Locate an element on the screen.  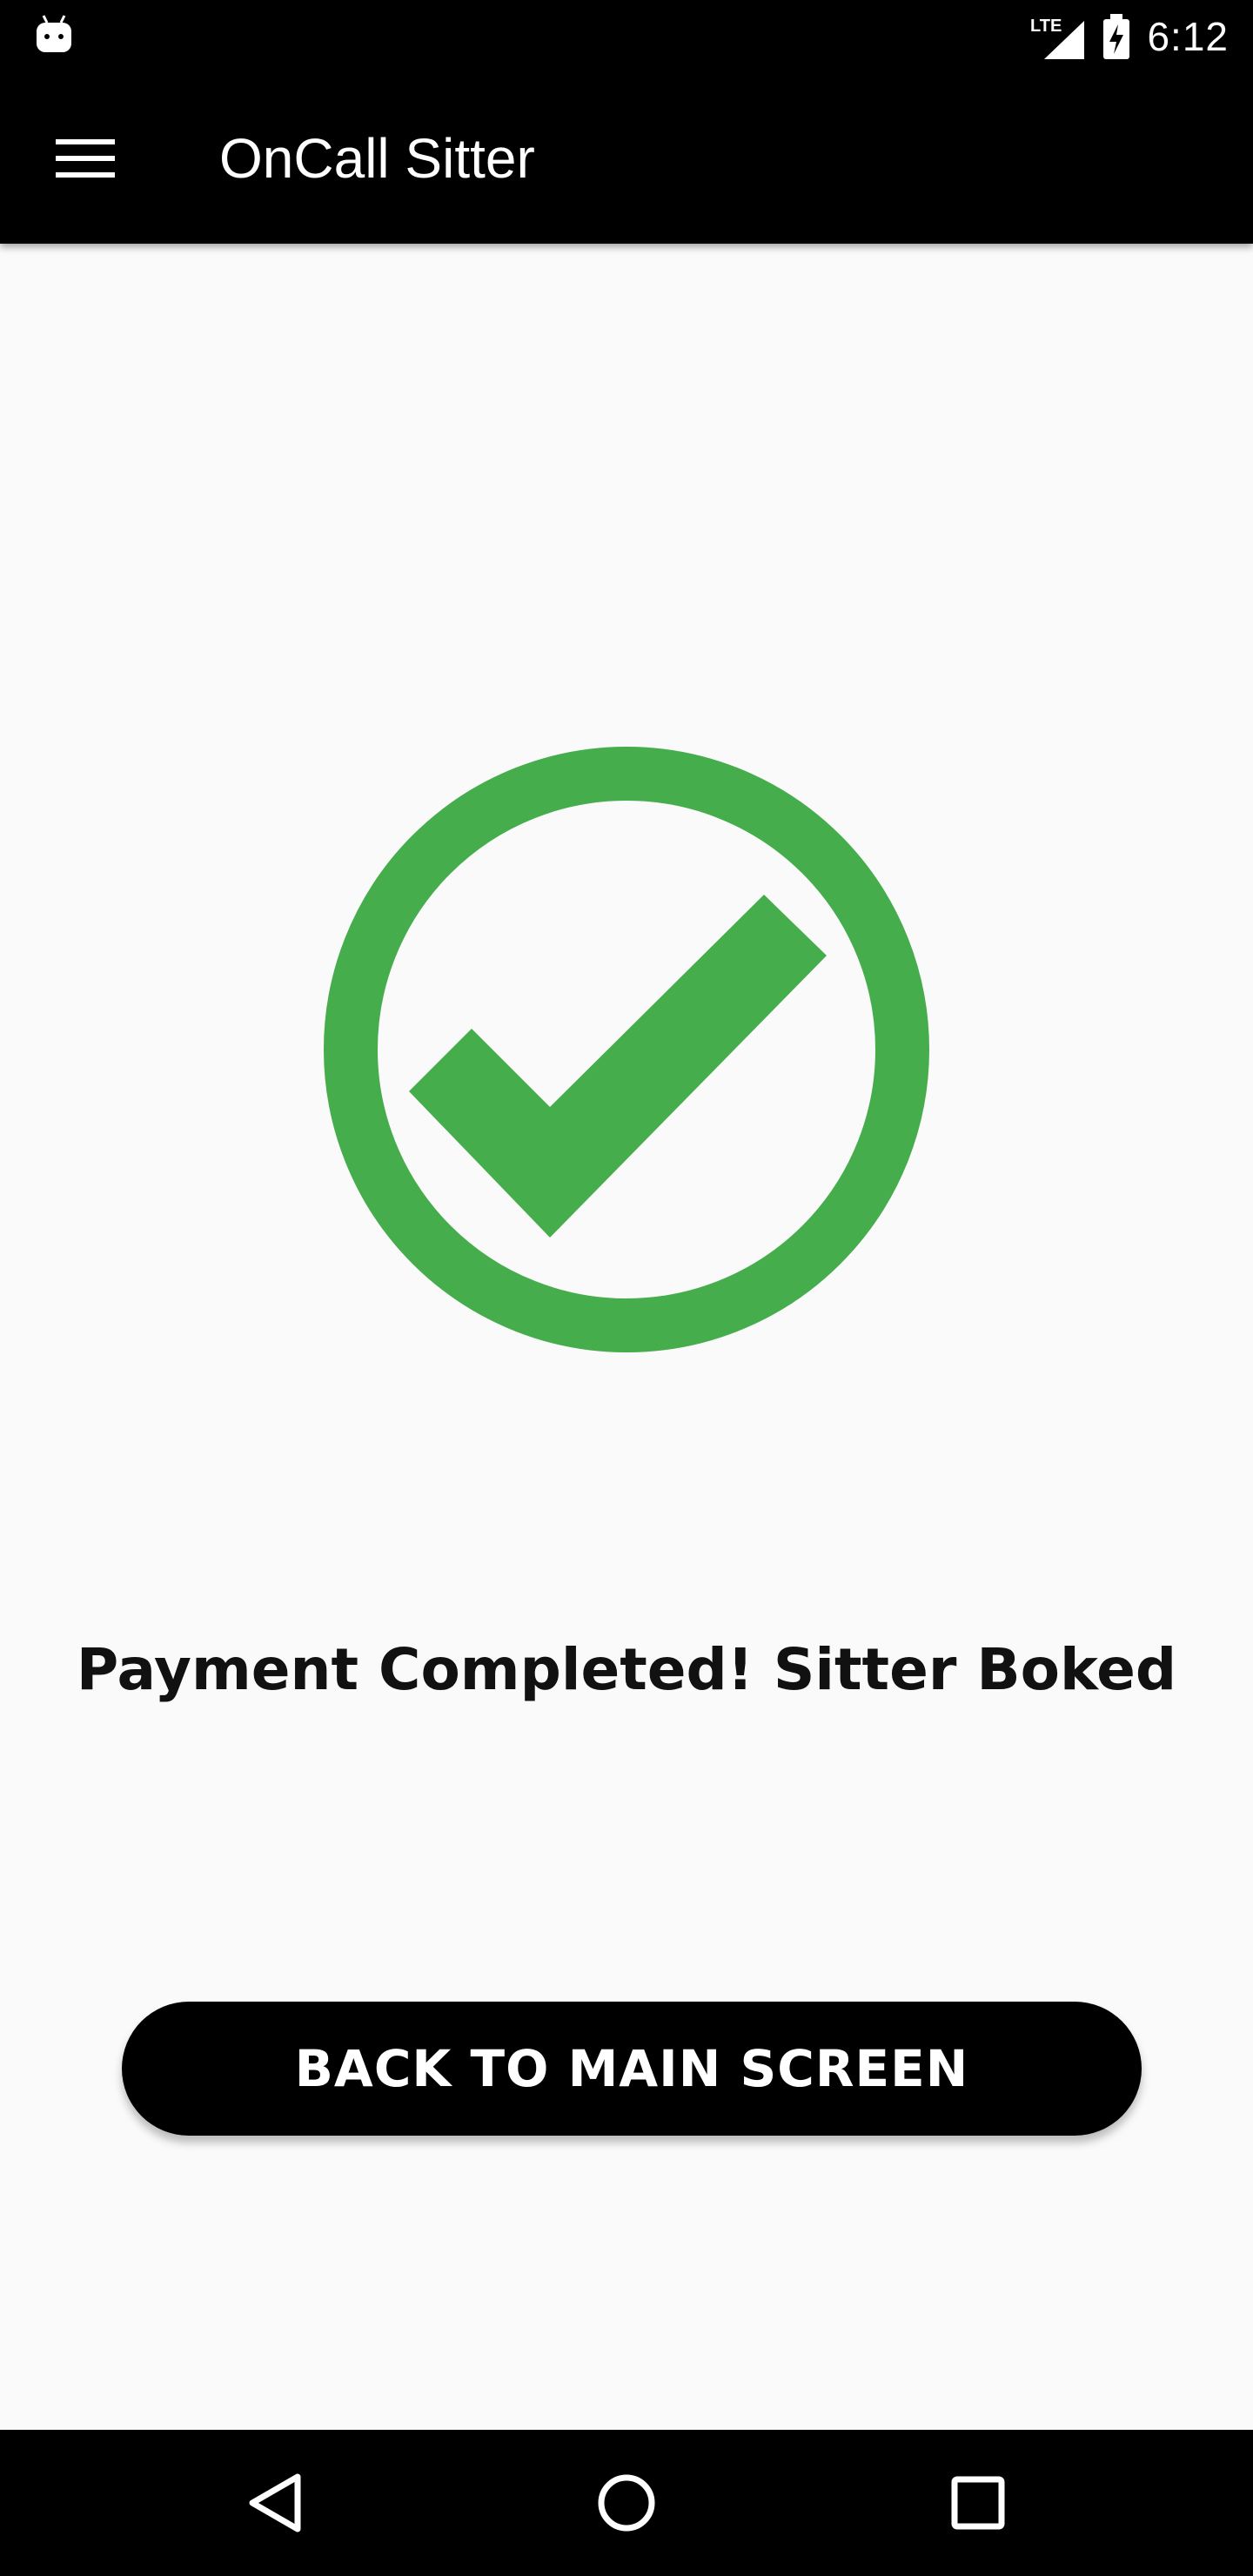
menu-button is located at coordinates (85, 158).